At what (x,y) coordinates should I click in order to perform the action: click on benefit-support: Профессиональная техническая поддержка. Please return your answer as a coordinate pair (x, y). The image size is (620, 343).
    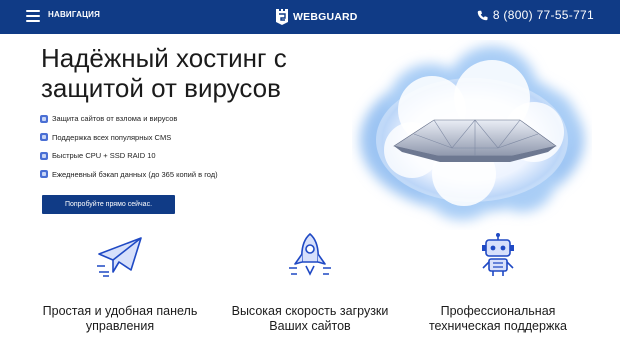
    Looking at the image, I should click on (498, 283).